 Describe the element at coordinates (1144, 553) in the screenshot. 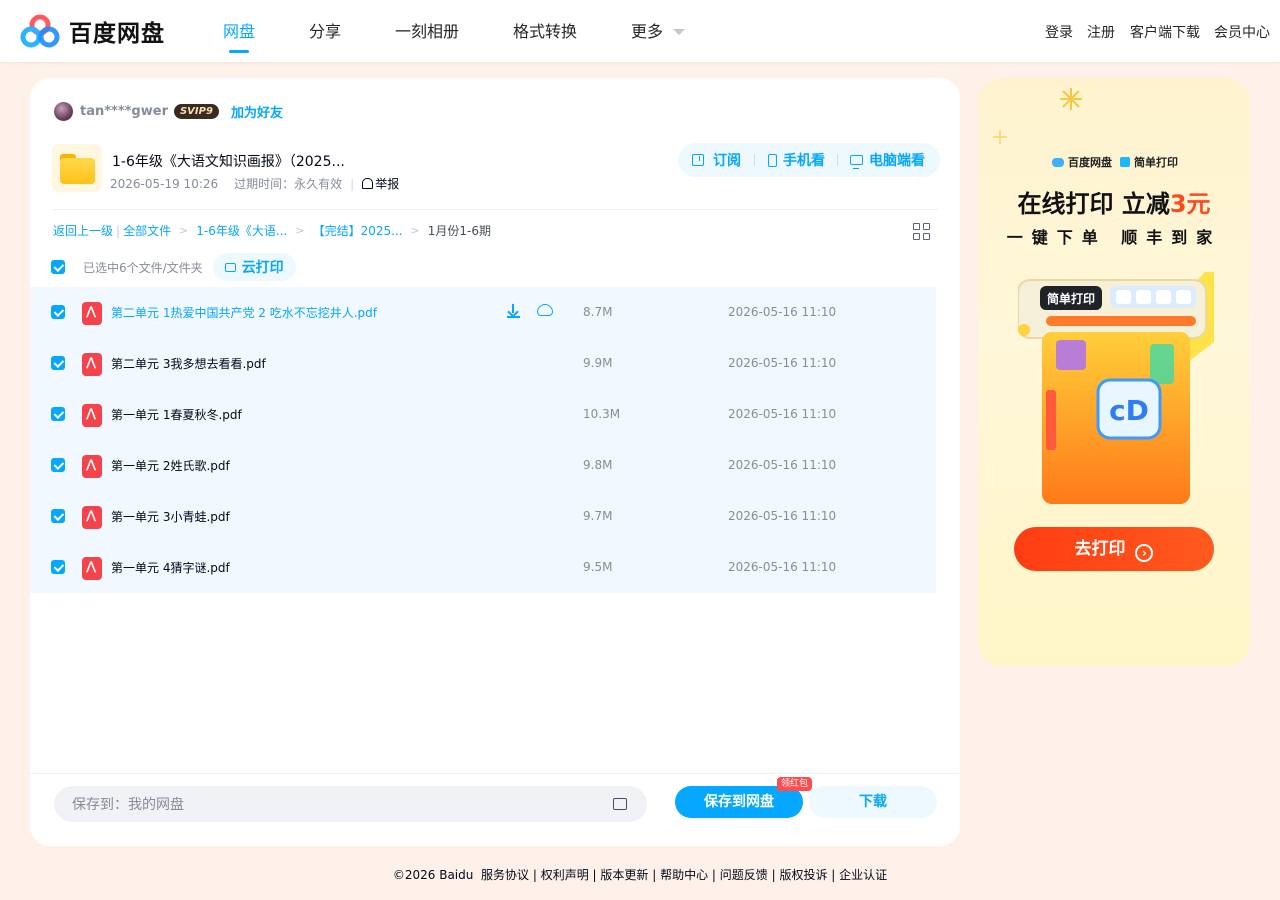

I see `arrow-circle-icon: ›` at that location.